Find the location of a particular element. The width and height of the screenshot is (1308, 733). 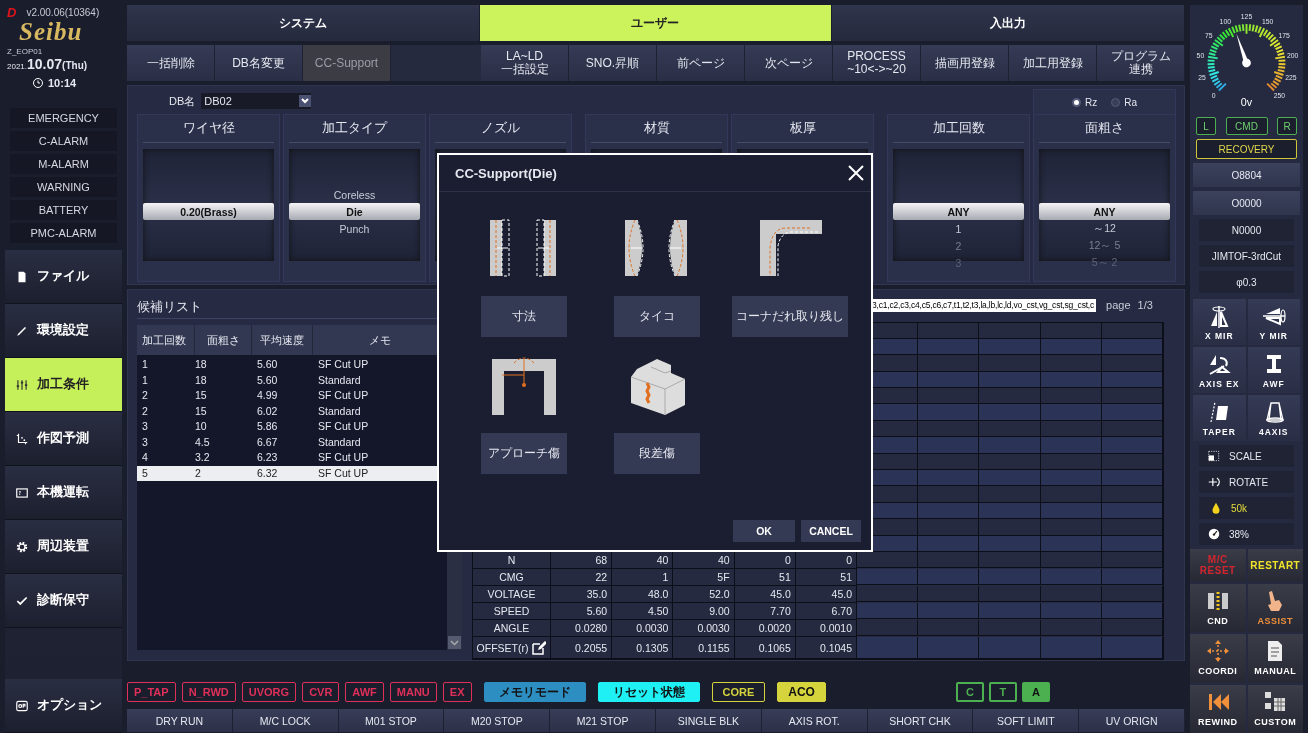

recovery-button: RECOVERY is located at coordinates (1246, 149).